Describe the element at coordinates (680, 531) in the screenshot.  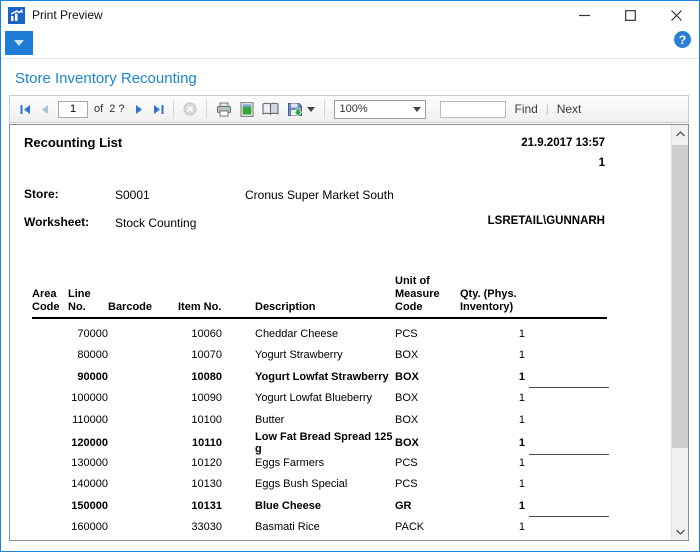
I see `scroll-down-button` at that location.